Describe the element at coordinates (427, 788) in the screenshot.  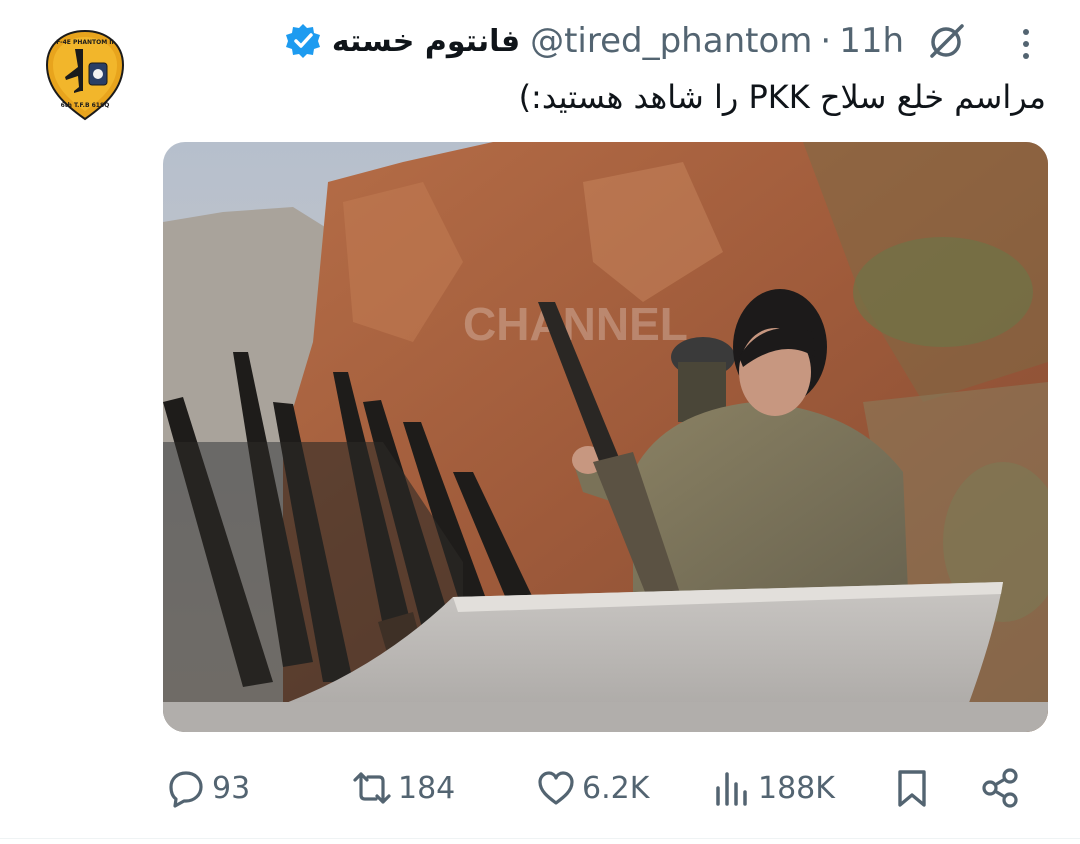
I see `repost-count: 184` at that location.